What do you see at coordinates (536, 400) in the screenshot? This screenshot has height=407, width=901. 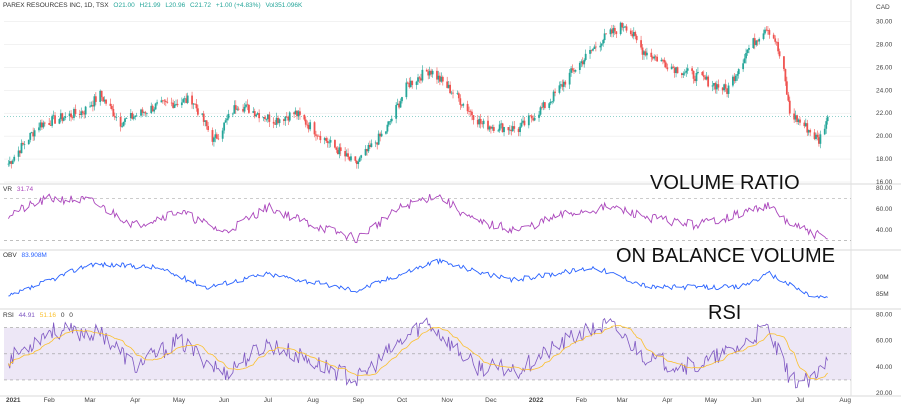 I see `x-axis-tick-label: 2022` at bounding box center [536, 400].